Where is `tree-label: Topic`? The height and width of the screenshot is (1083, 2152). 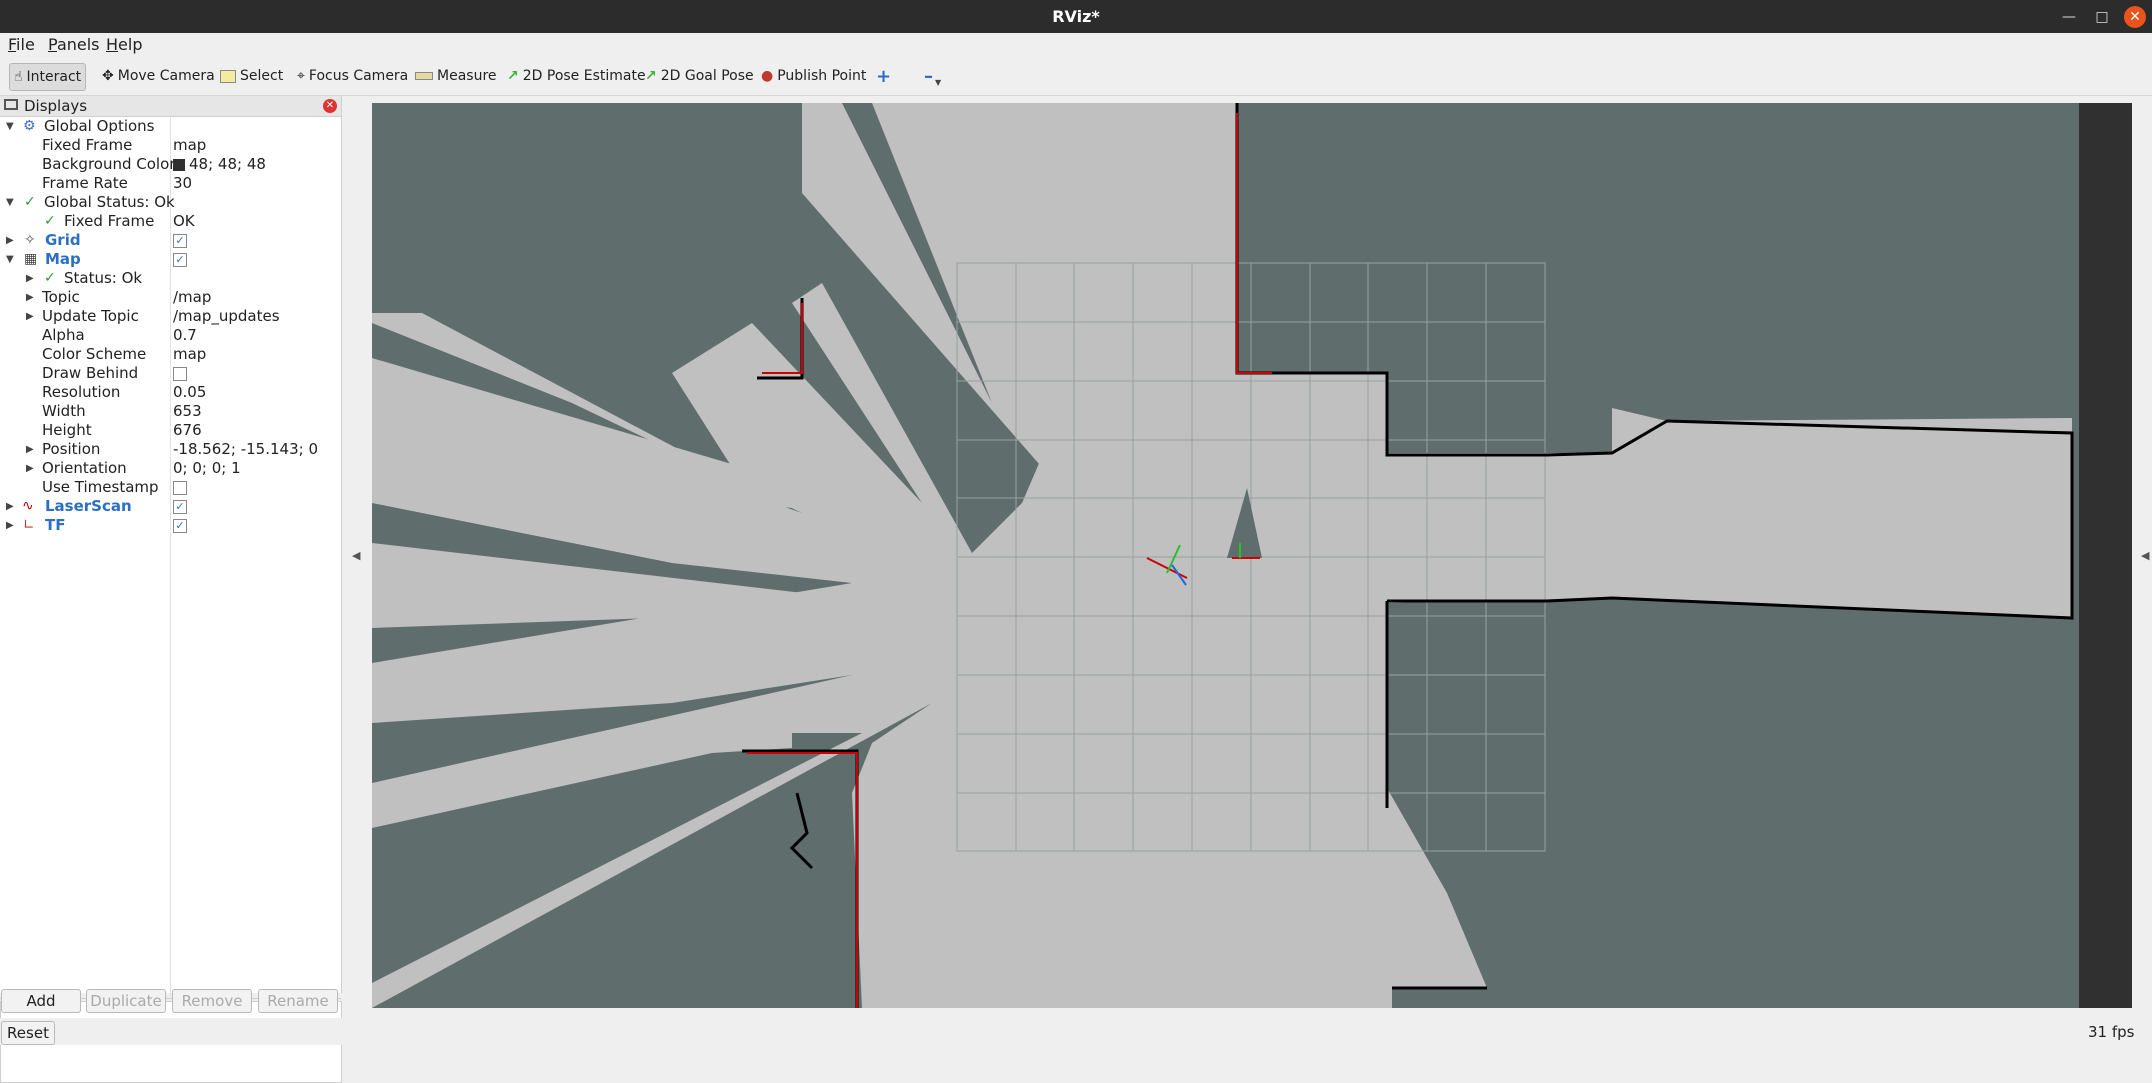 tree-label: Topic is located at coordinates (61, 297).